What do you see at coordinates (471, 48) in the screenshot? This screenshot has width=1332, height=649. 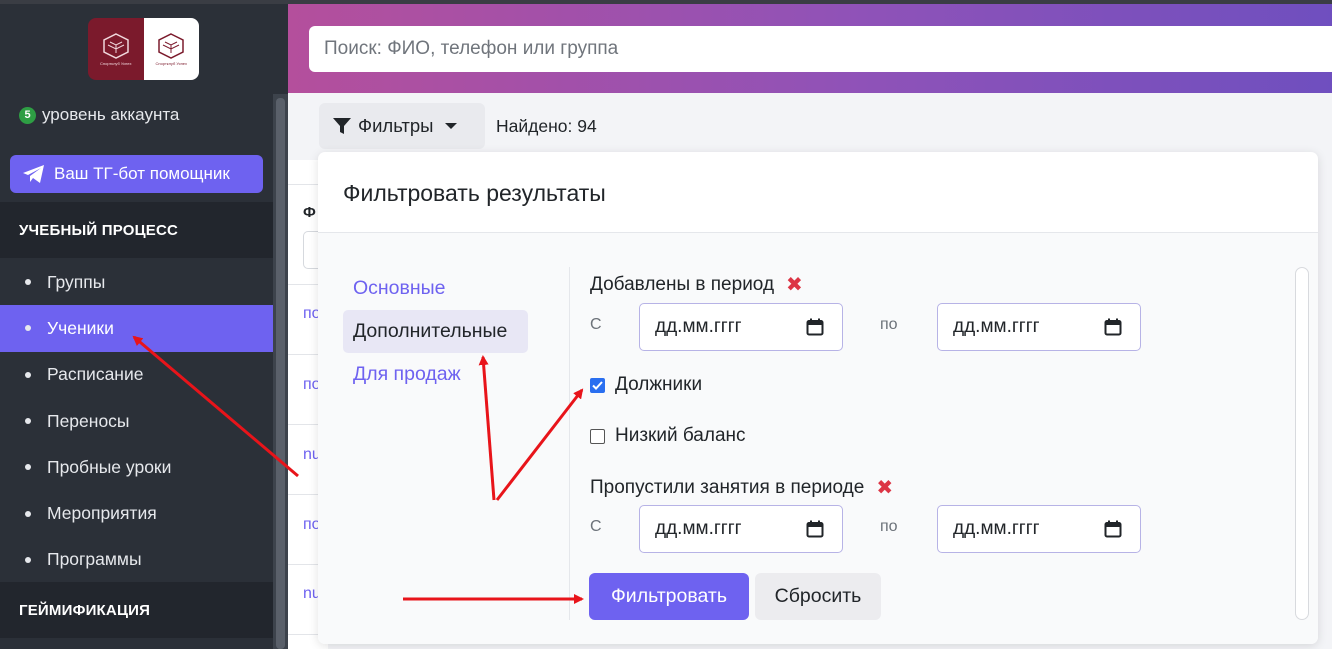 I see `search-placeholder: Поиск: ФИО, телефон или группа` at bounding box center [471, 48].